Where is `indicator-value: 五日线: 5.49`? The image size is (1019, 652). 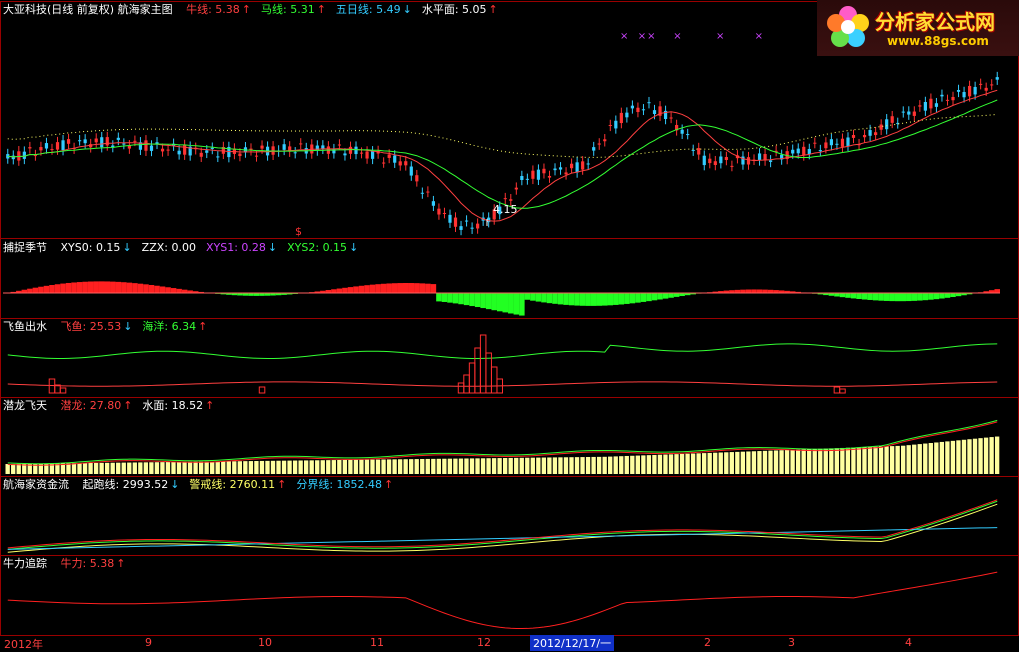 indicator-value: 五日线: 5.49 is located at coordinates (368, 9).